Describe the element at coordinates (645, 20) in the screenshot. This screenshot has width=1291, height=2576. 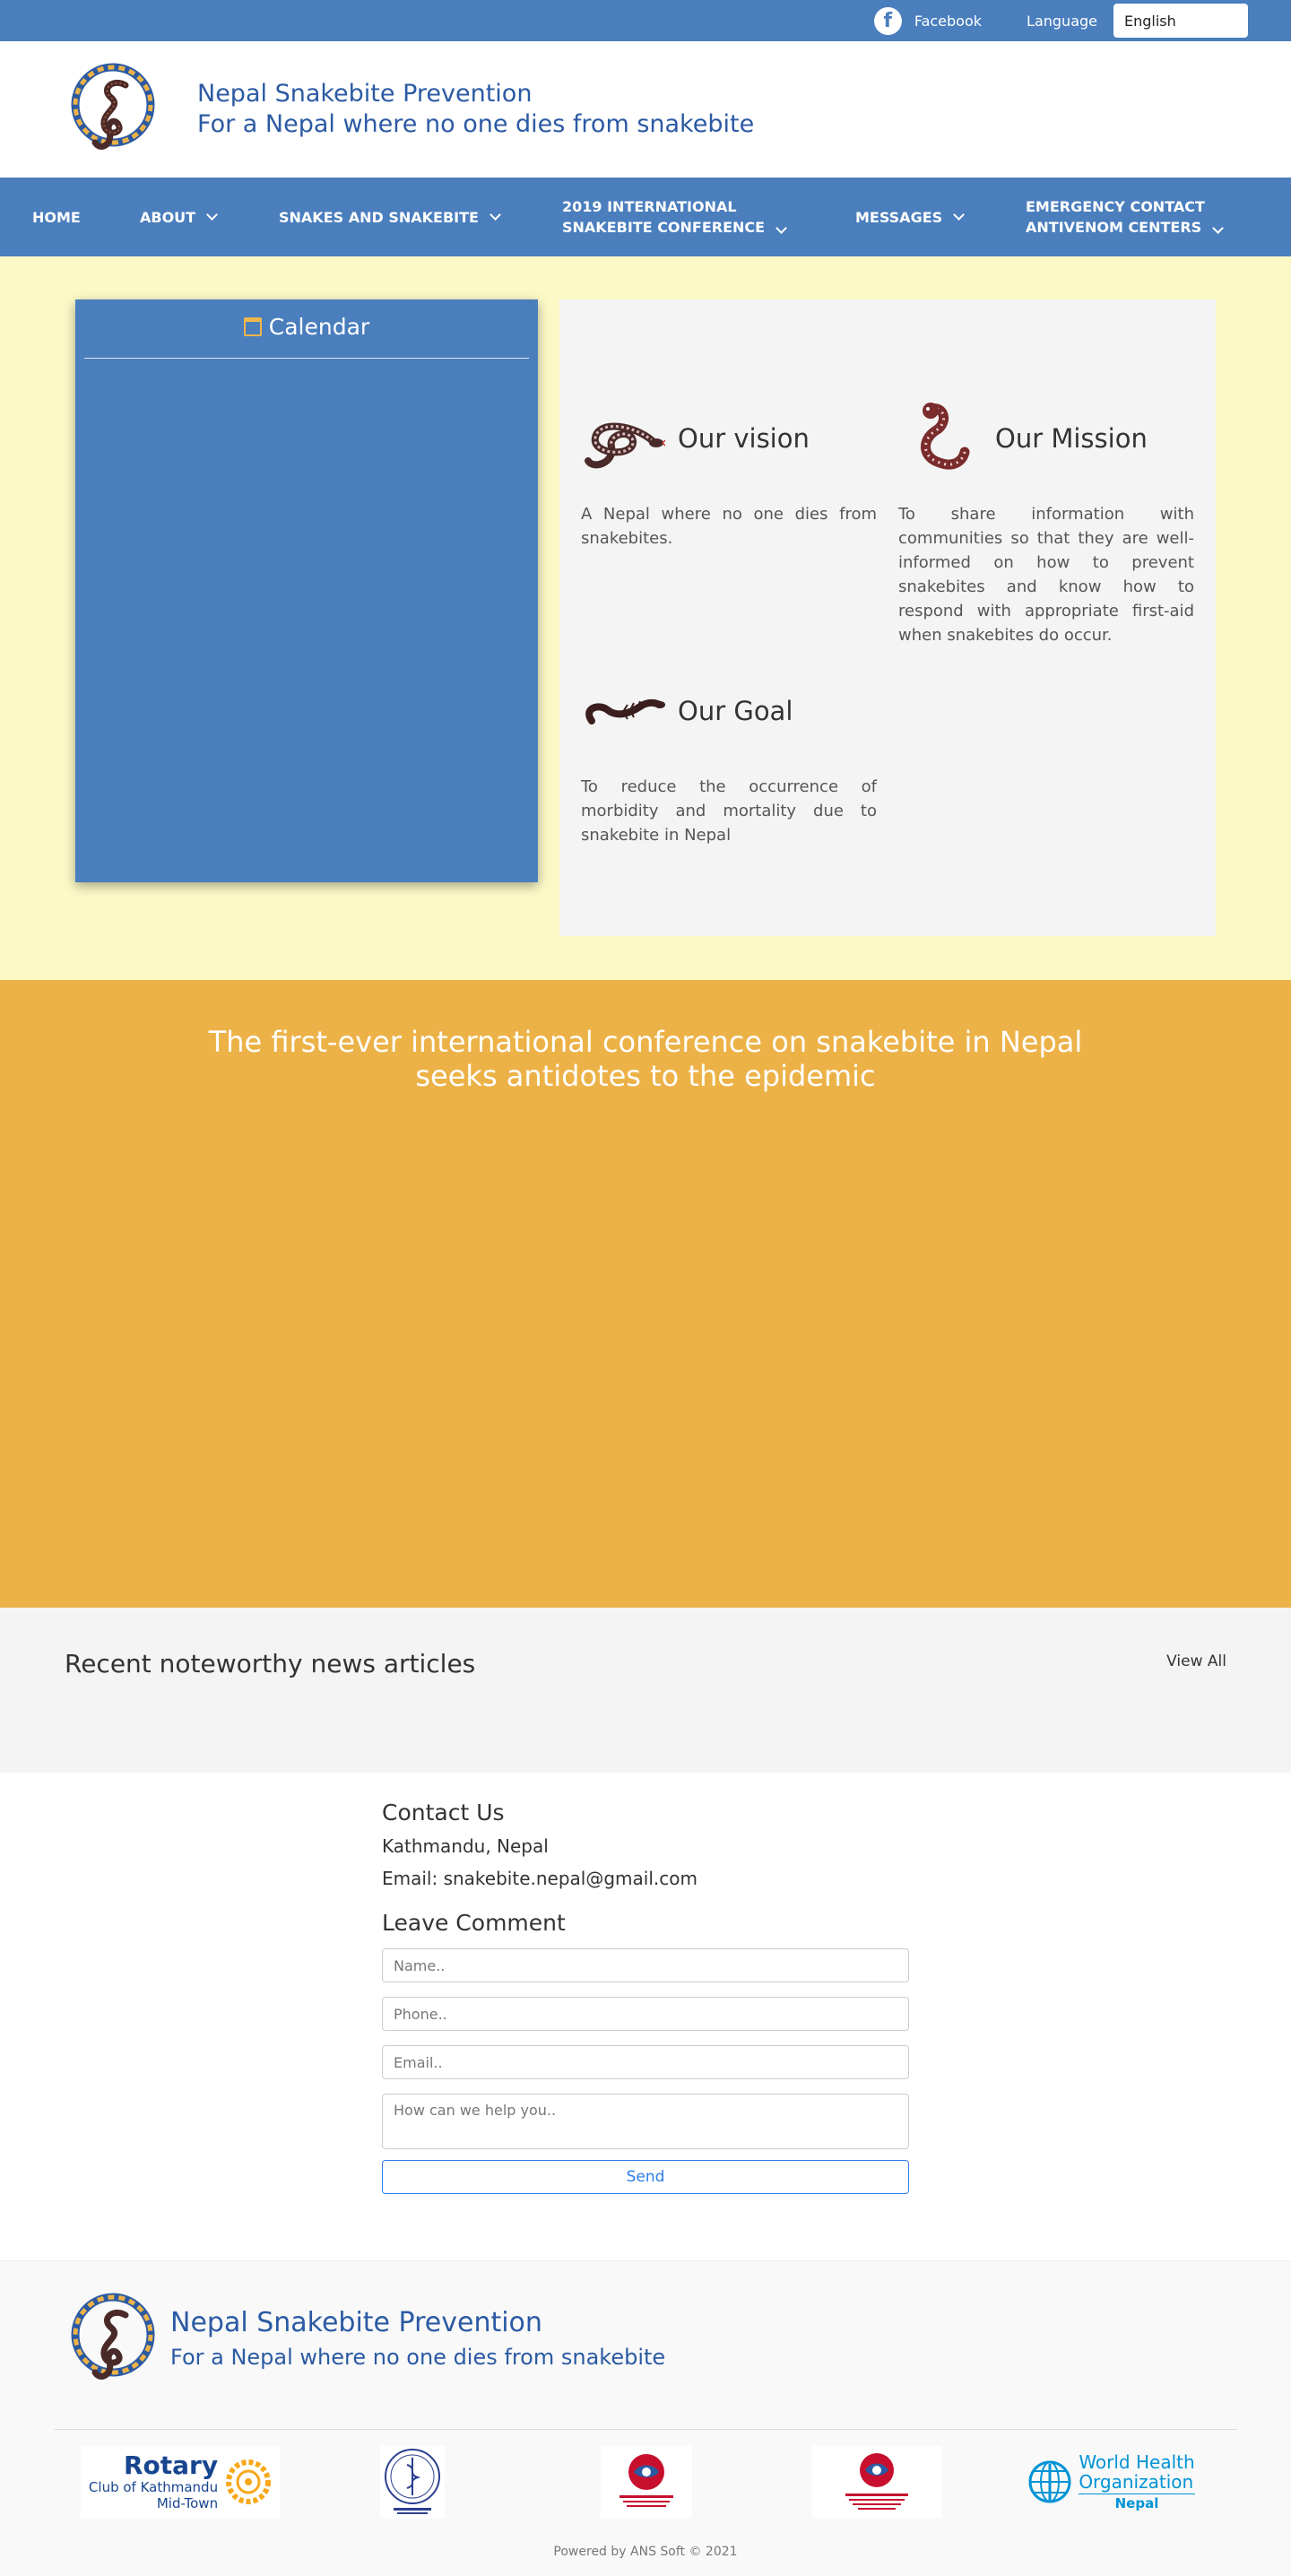
I see `top-bar: f Facebook Language English` at that location.